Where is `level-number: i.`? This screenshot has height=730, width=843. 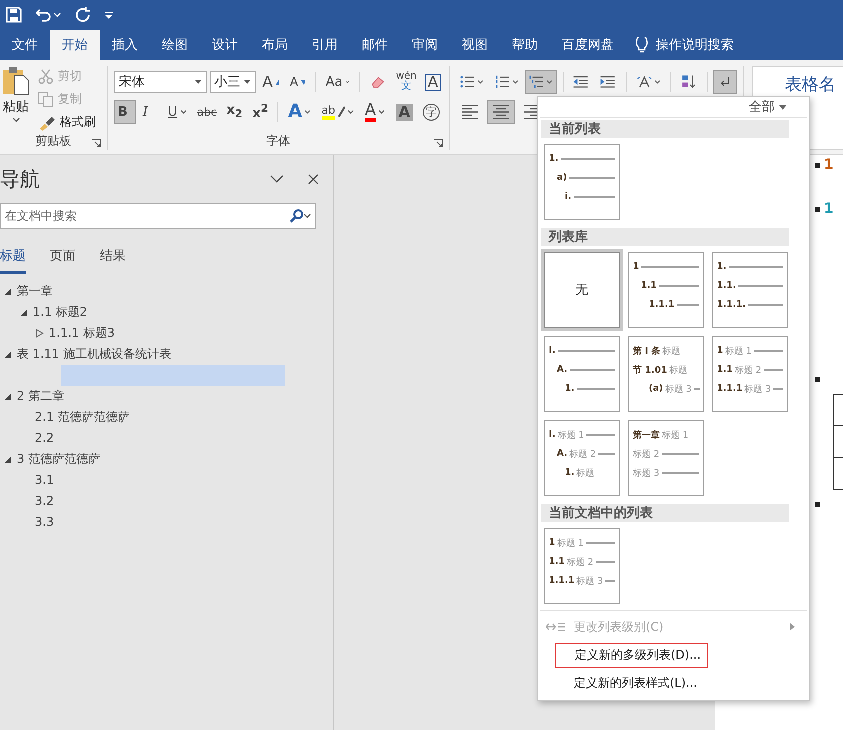 level-number: i. is located at coordinates (568, 197).